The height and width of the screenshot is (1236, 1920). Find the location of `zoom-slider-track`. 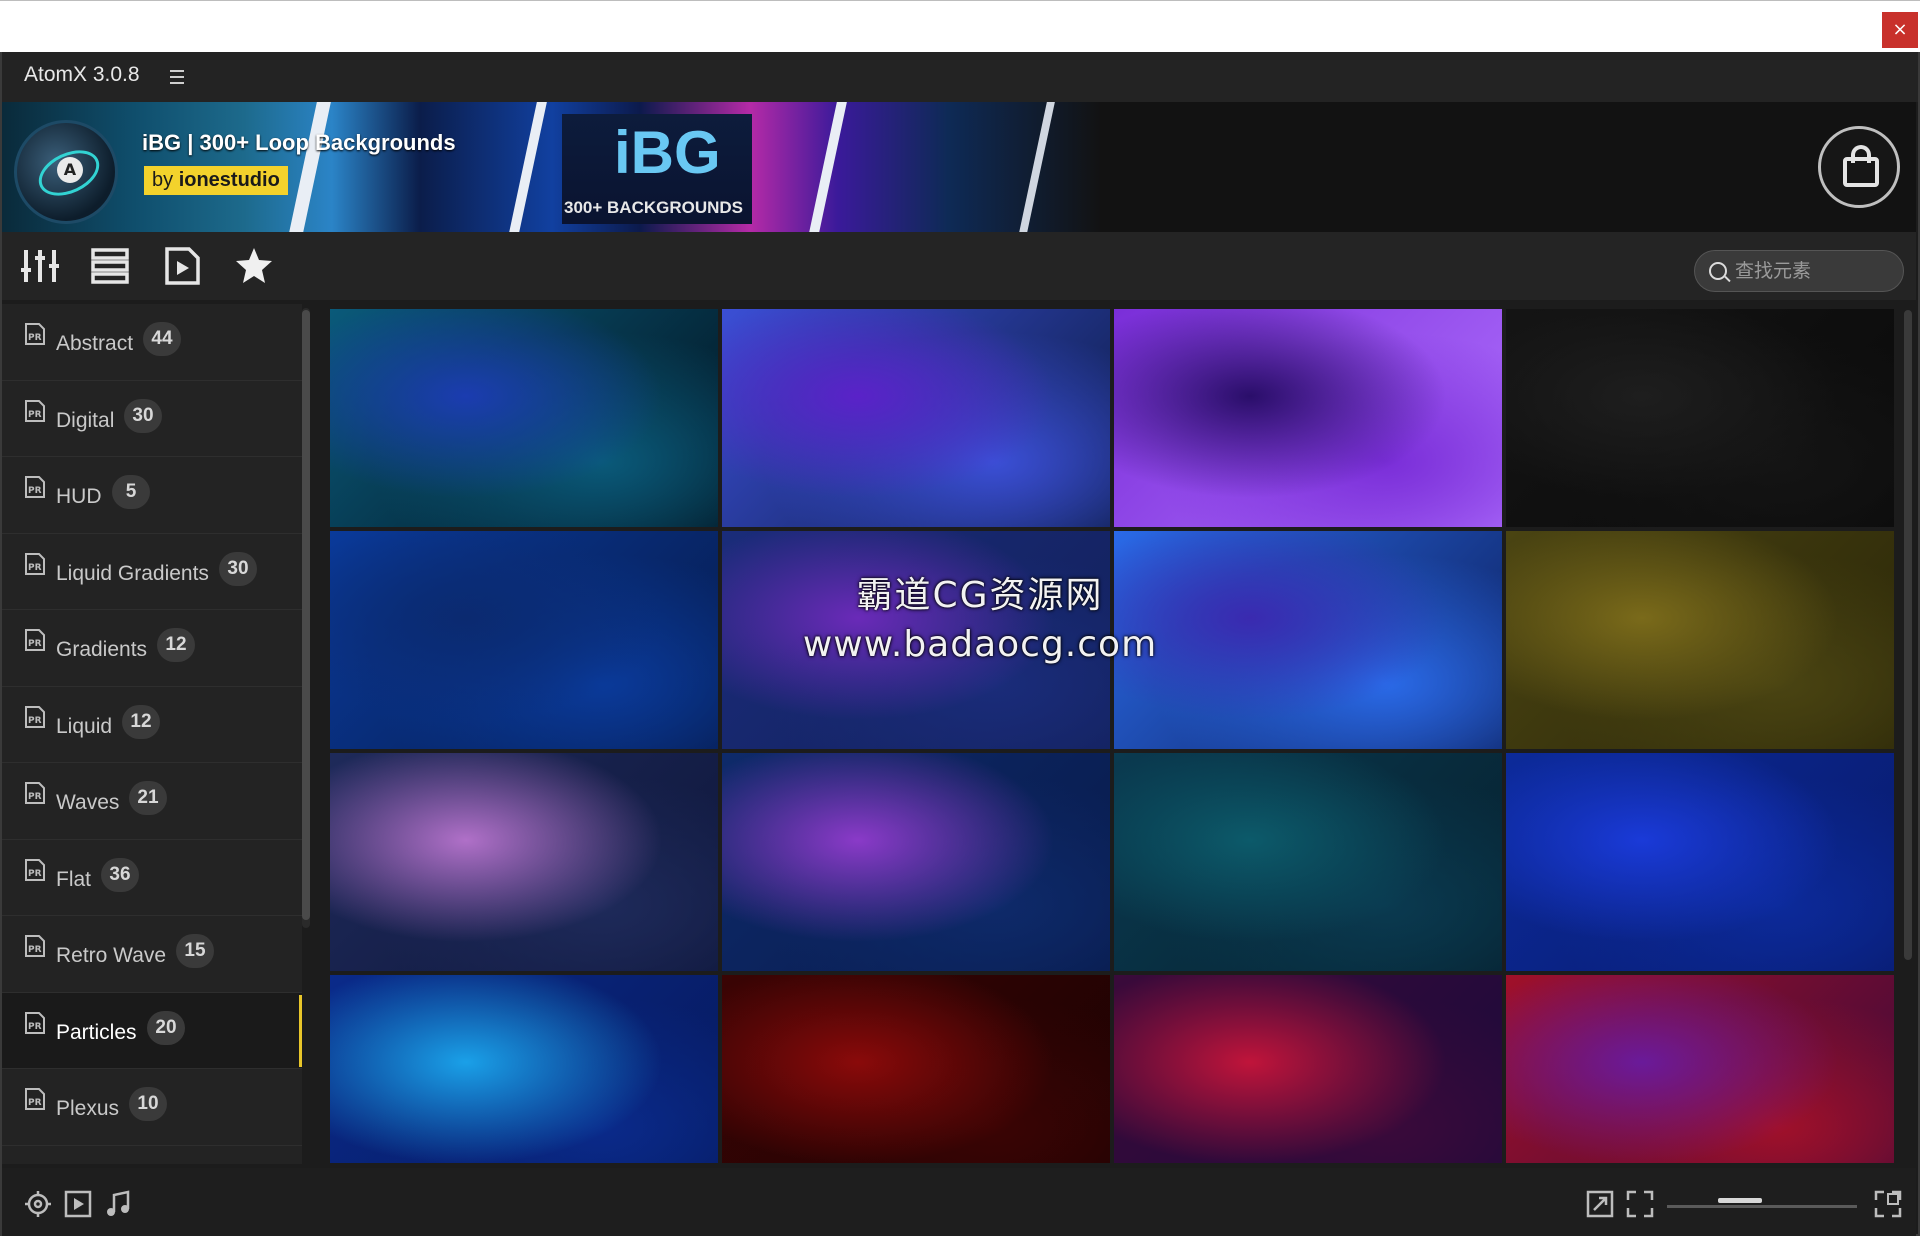

zoom-slider-track is located at coordinates (1762, 1206).